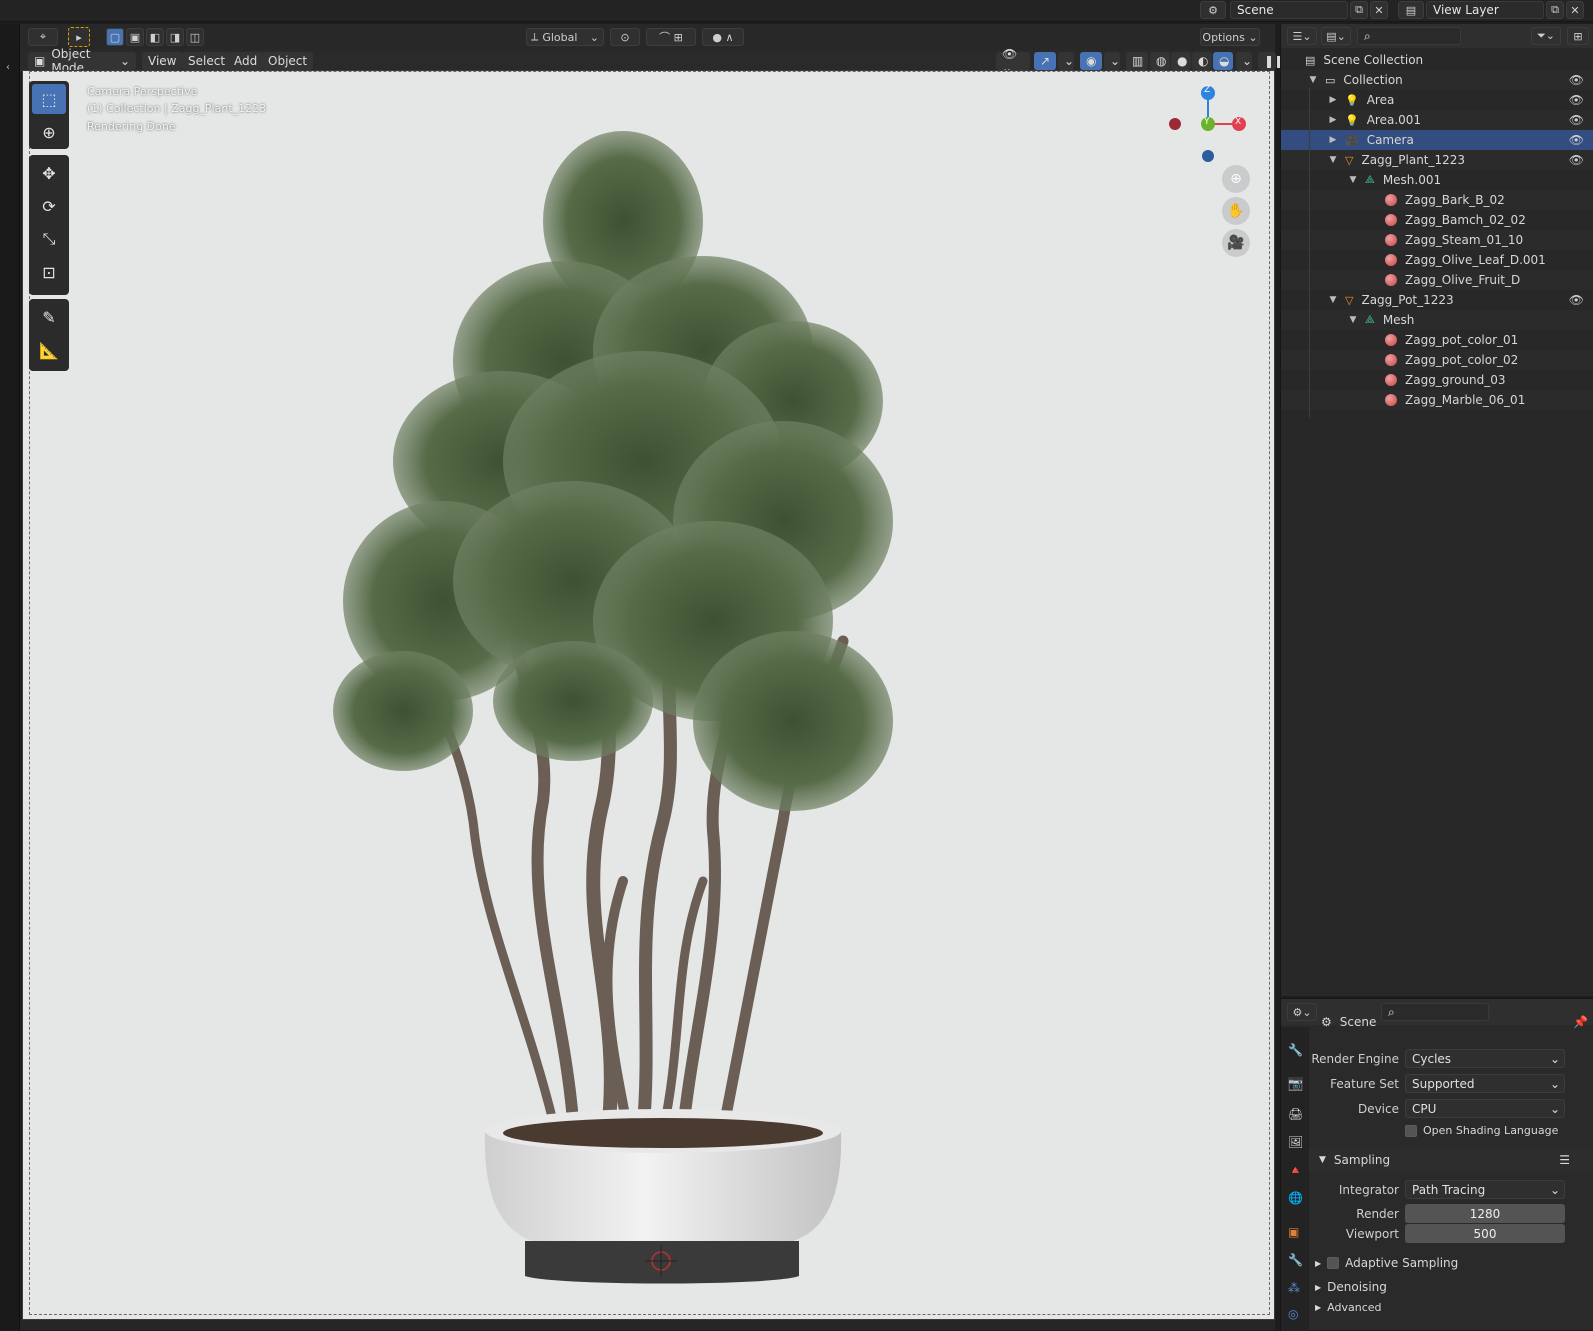 The height and width of the screenshot is (1331, 1593). What do you see at coordinates (1437, 140) in the screenshot?
I see `outliner-row: ▶ 🎥 Camera 👁` at bounding box center [1437, 140].